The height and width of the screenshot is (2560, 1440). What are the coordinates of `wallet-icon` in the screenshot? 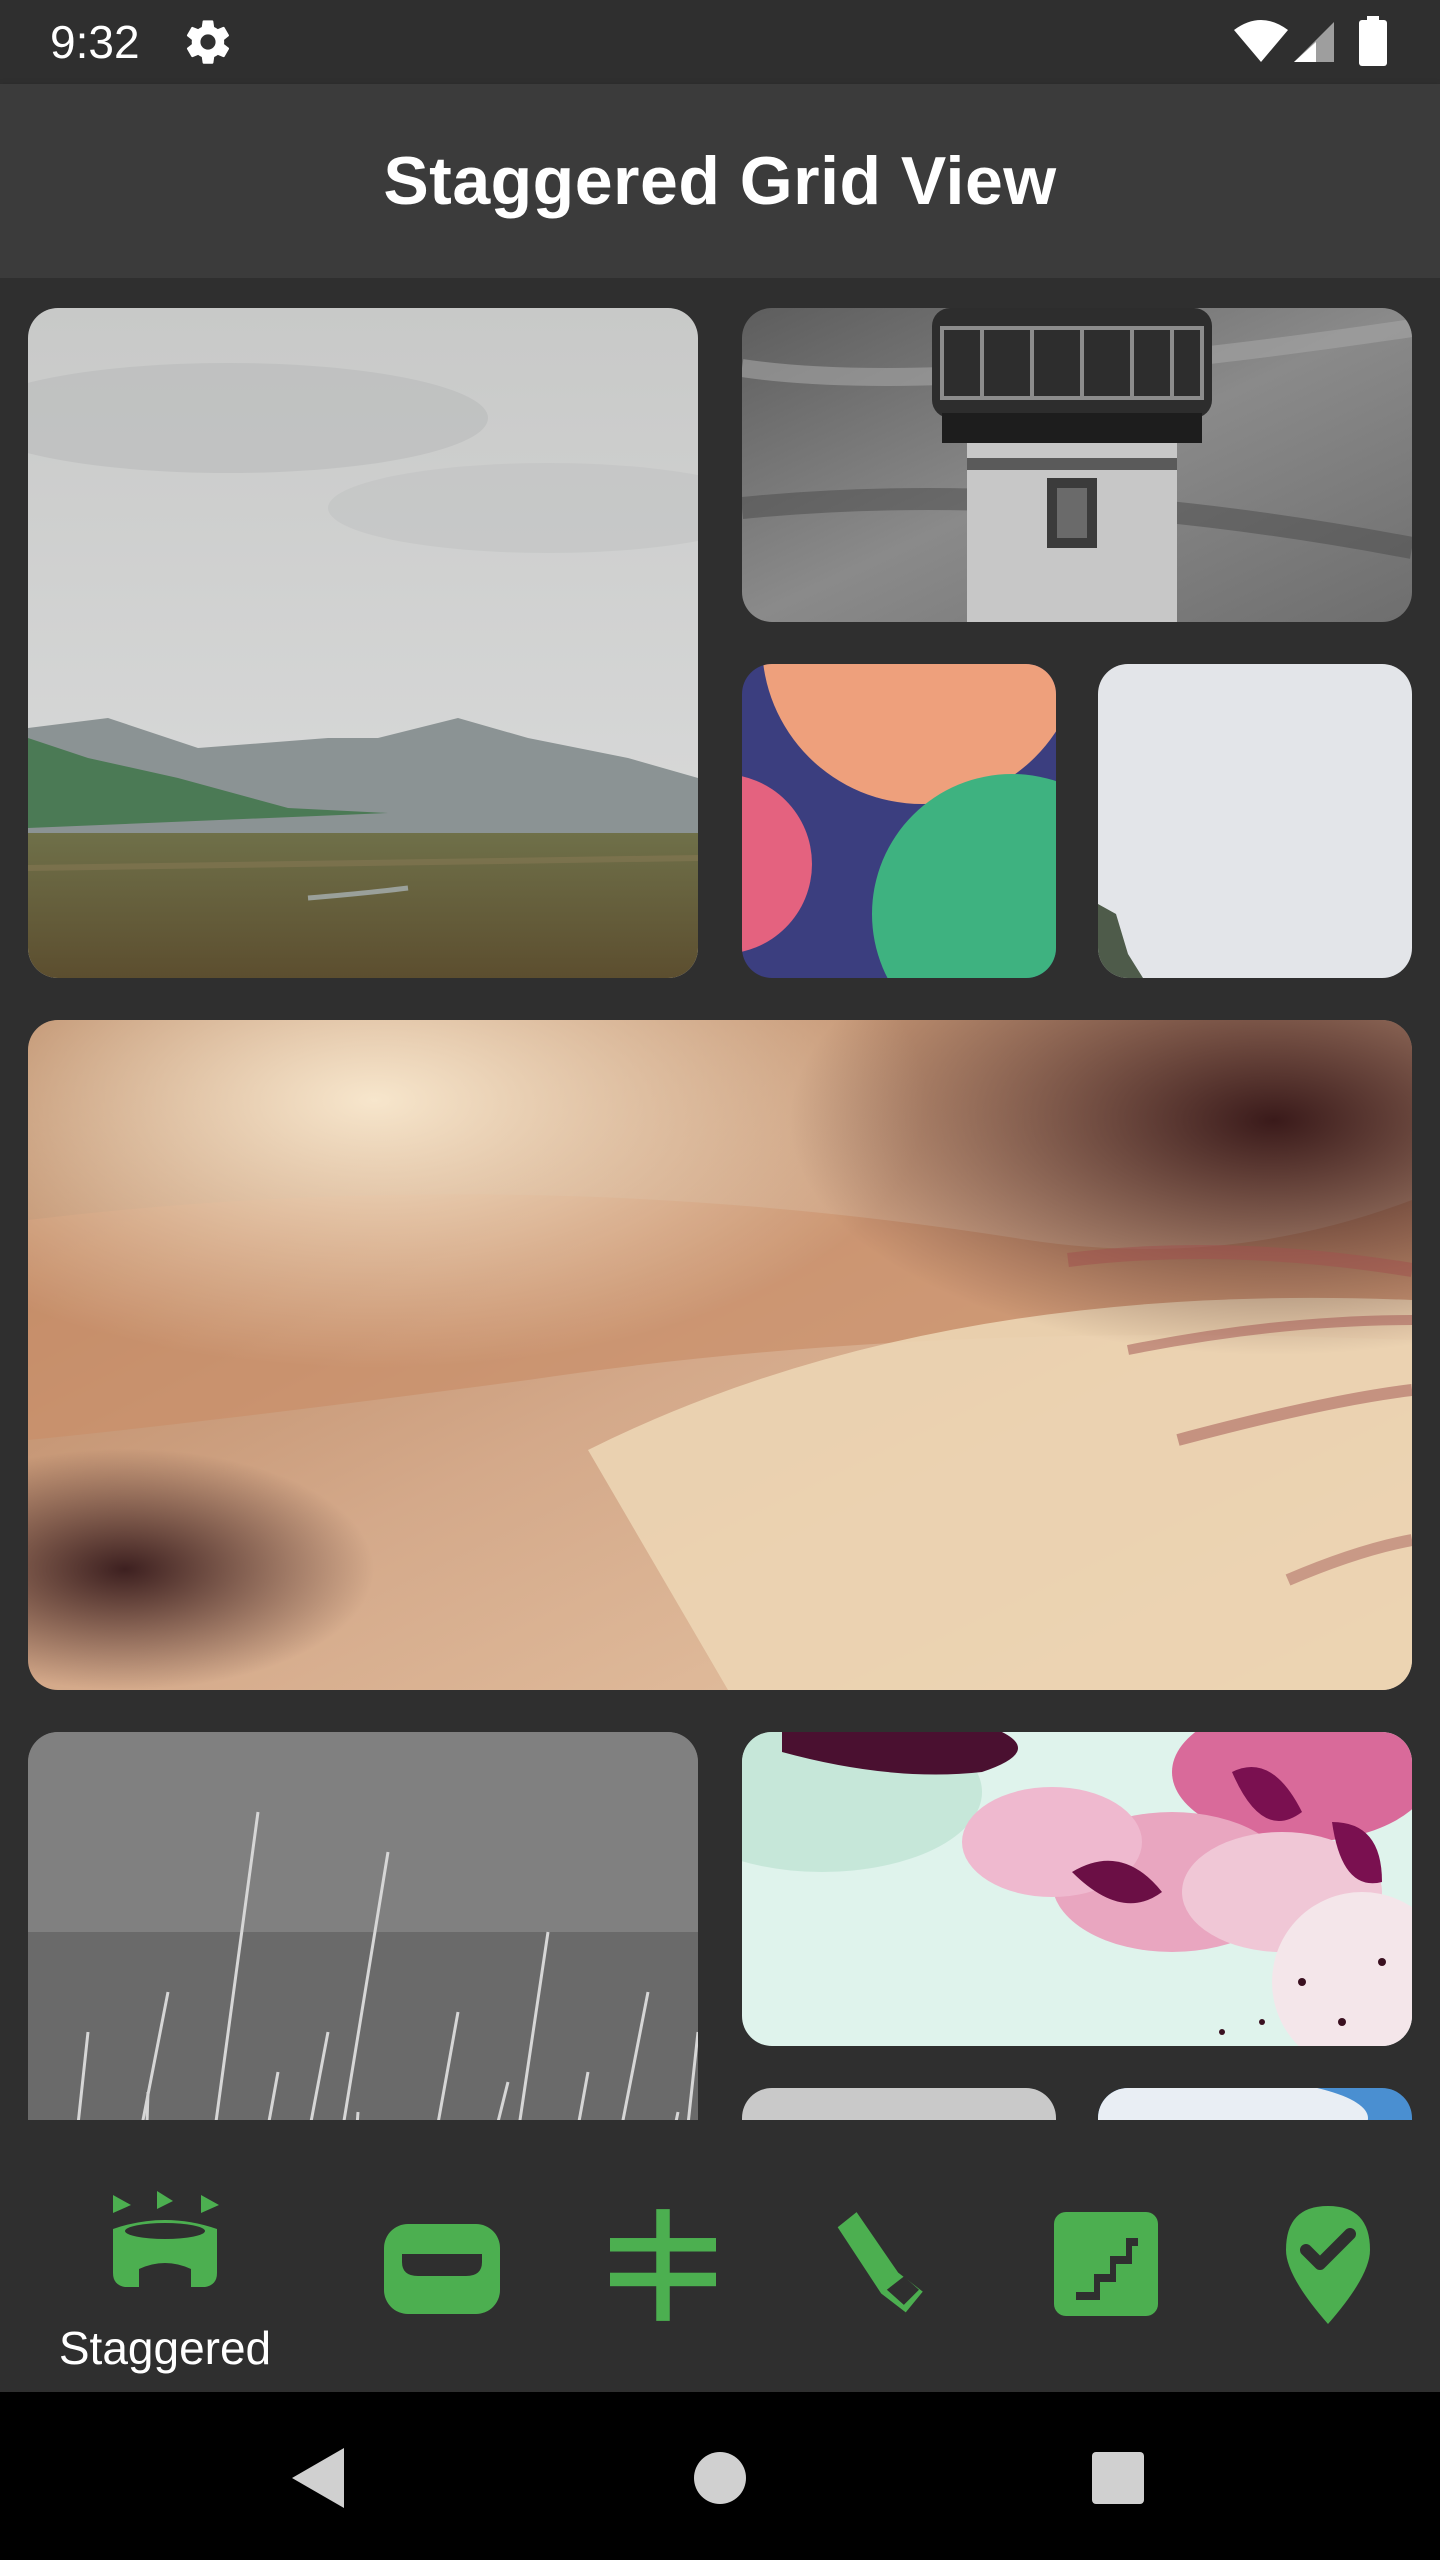 It's located at (442, 2269).